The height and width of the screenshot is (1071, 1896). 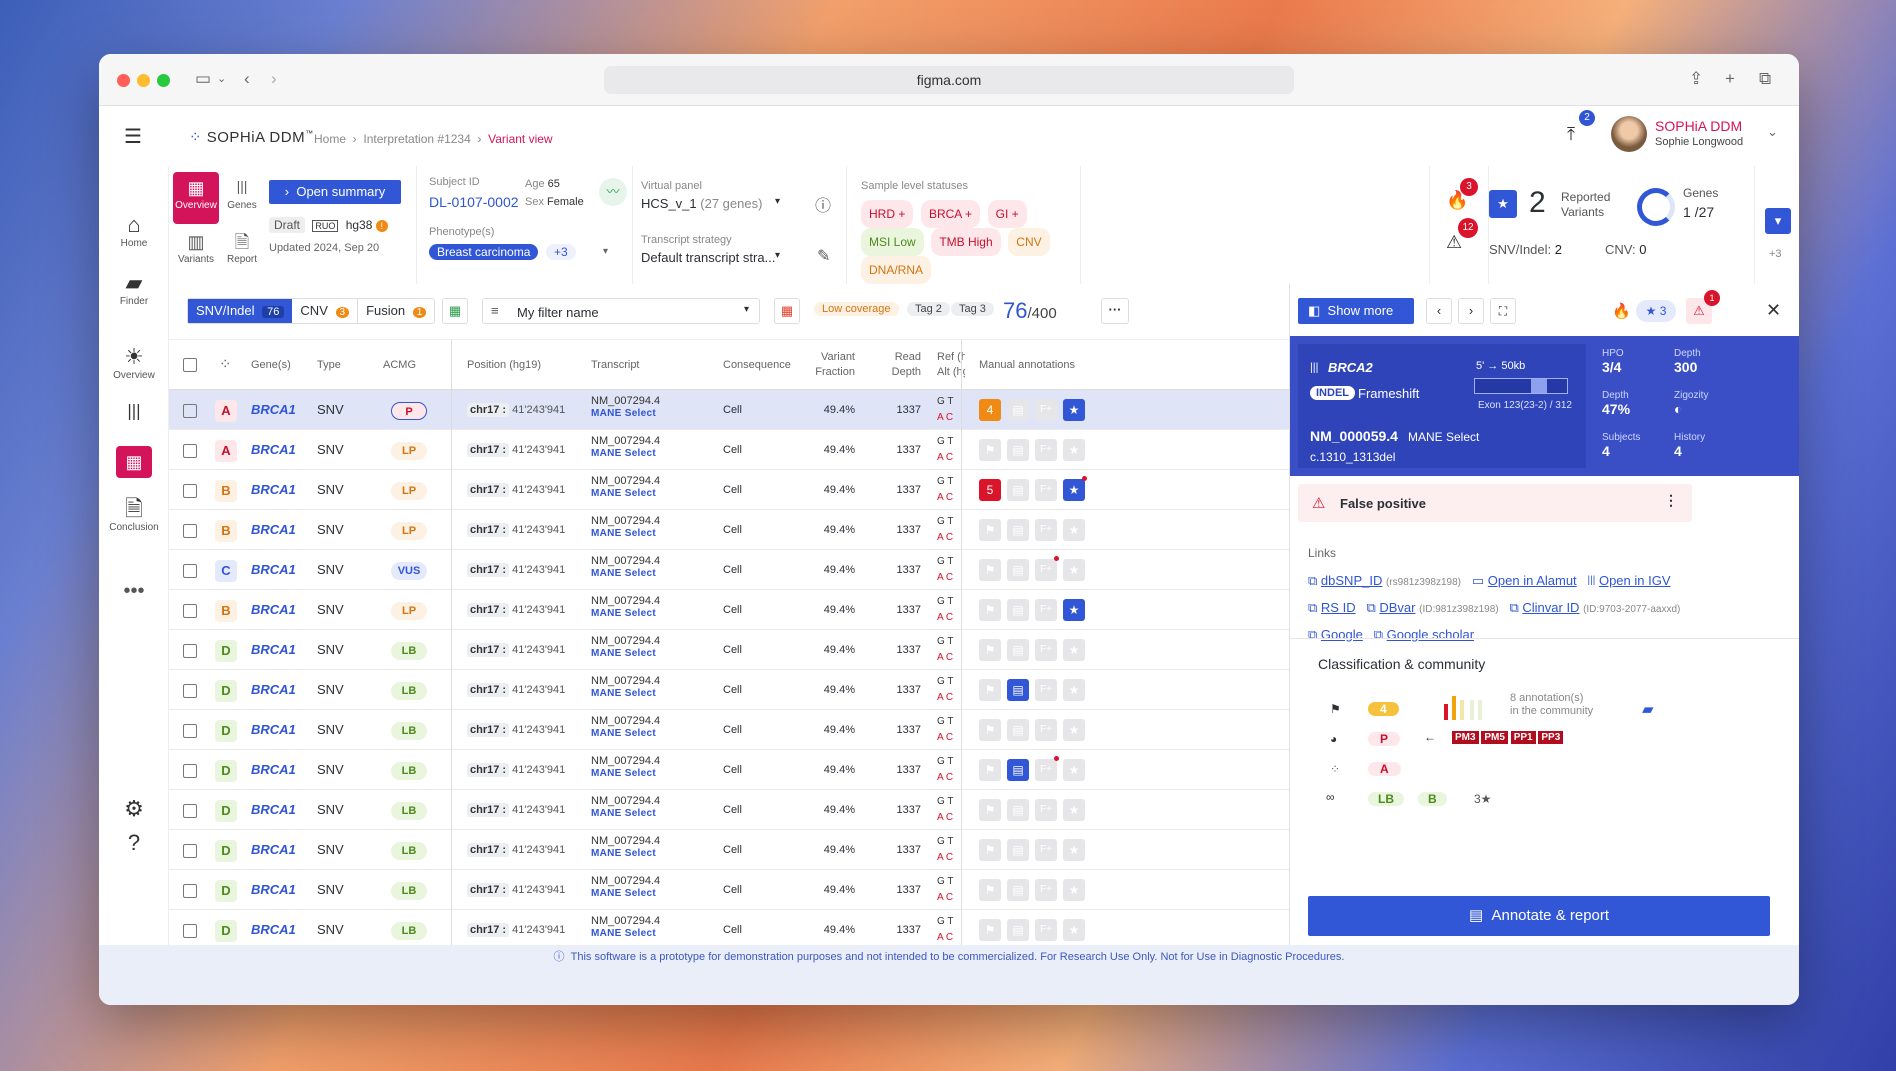 What do you see at coordinates (1730, 79) in the screenshot?
I see `new-tab-icon: +` at bounding box center [1730, 79].